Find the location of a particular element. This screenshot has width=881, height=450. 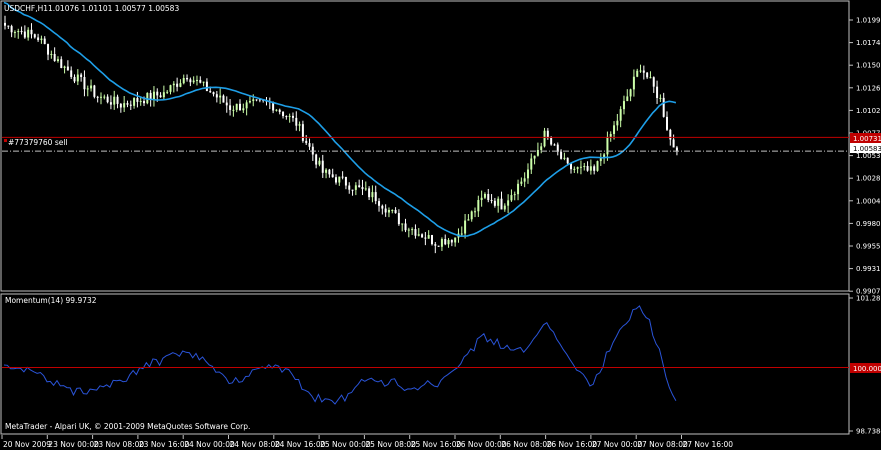

time-axis-label: 27 Nov 16:00 is located at coordinates (708, 444).